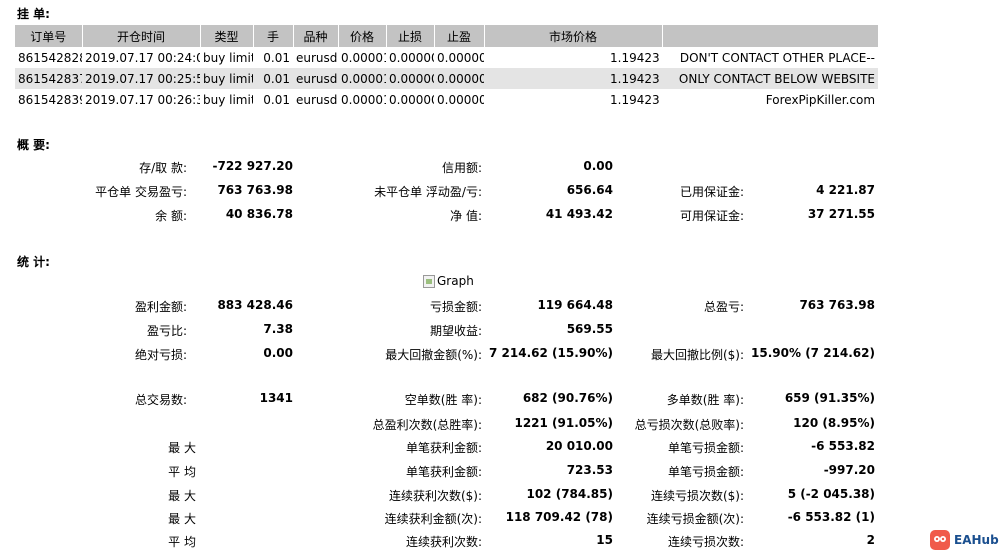  I want to click on stats-value: 15.90% (7 214.62), so click(813, 353).